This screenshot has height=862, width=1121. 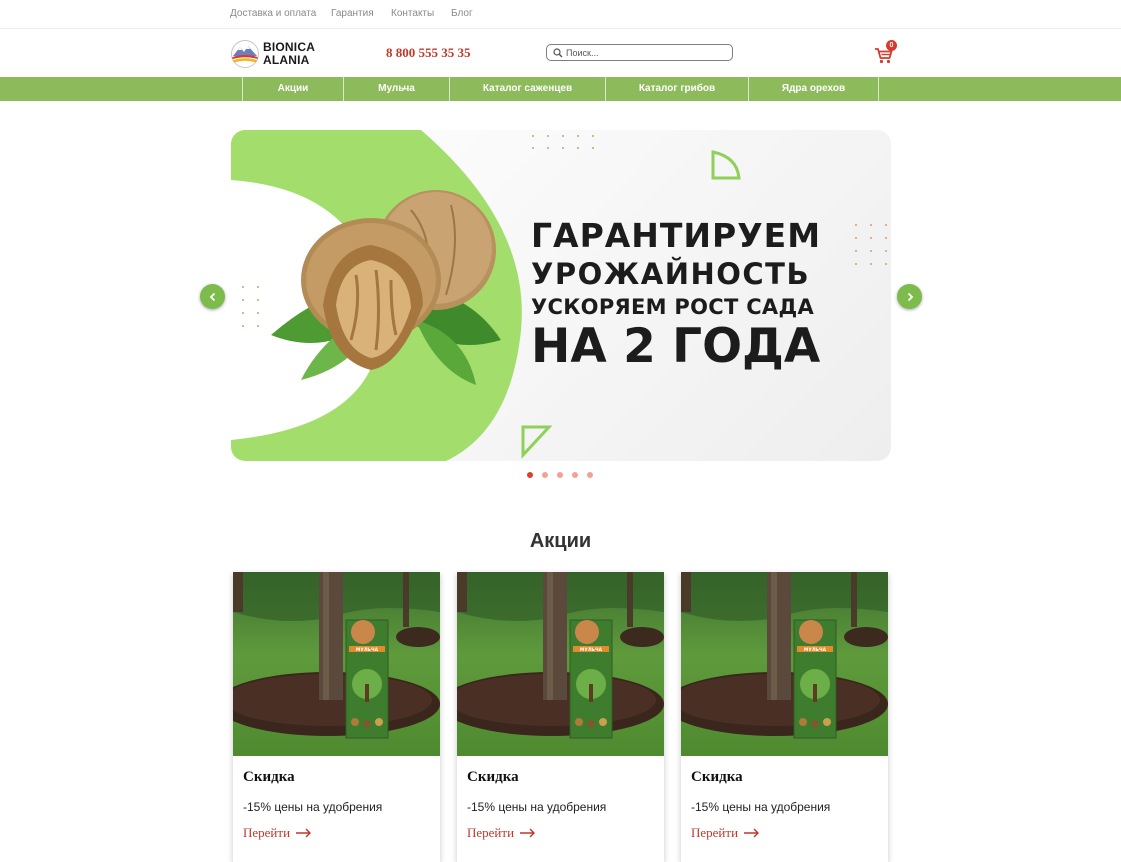 I want to click on banner-headline-3: УСКОРЯЕМ РОСТ САДА, so click(x=673, y=307).